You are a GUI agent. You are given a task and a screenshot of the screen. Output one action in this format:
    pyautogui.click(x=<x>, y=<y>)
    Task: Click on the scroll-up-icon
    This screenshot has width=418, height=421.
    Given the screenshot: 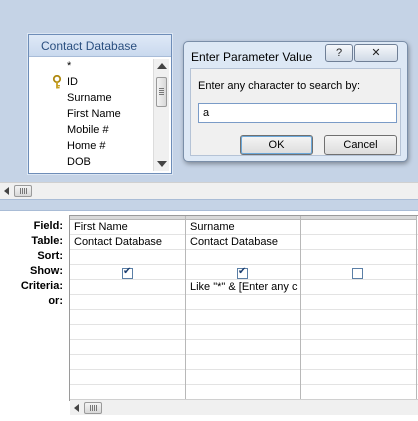 What is the action you would take?
    pyautogui.click(x=162, y=66)
    